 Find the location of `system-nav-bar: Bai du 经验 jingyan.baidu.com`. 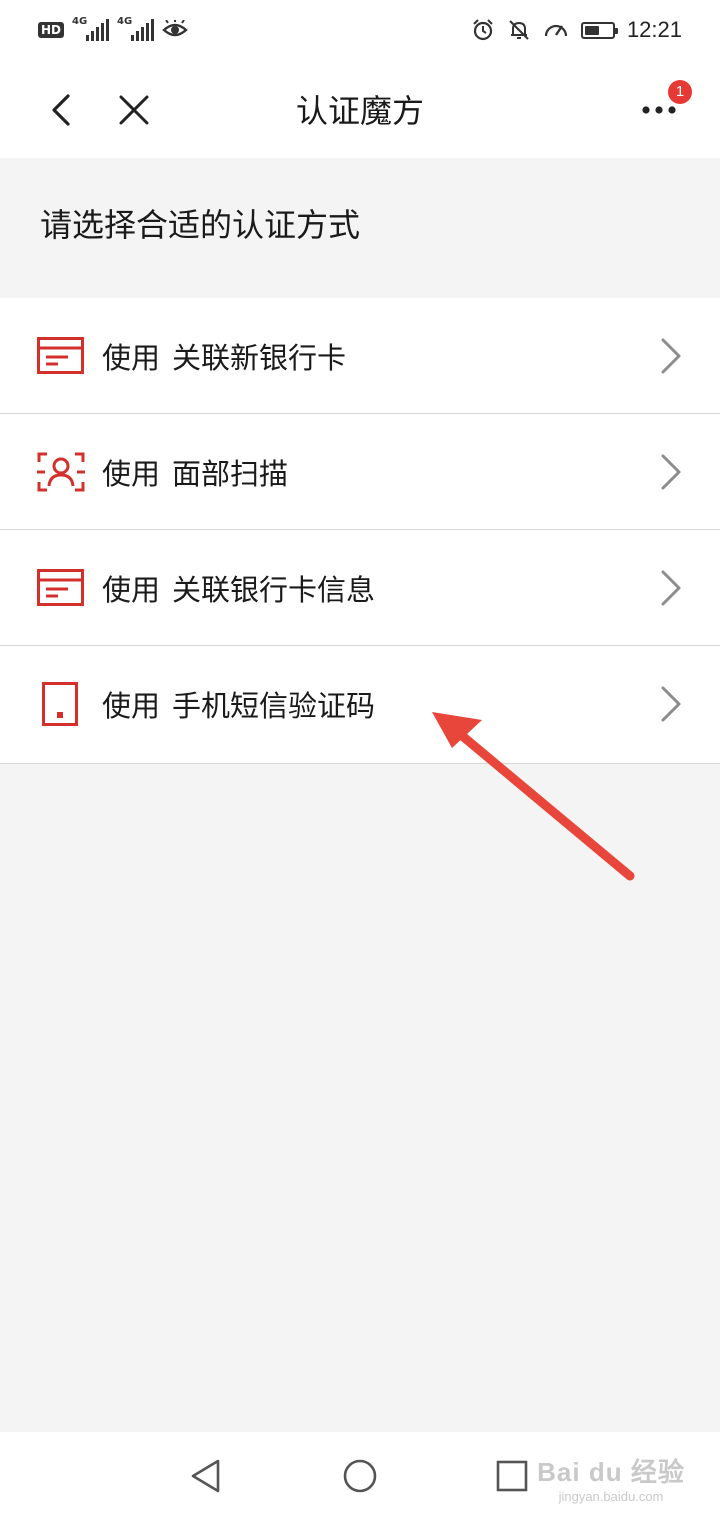

system-nav-bar: Bai du 经验 jingyan.baidu.com is located at coordinates (360, 1476).